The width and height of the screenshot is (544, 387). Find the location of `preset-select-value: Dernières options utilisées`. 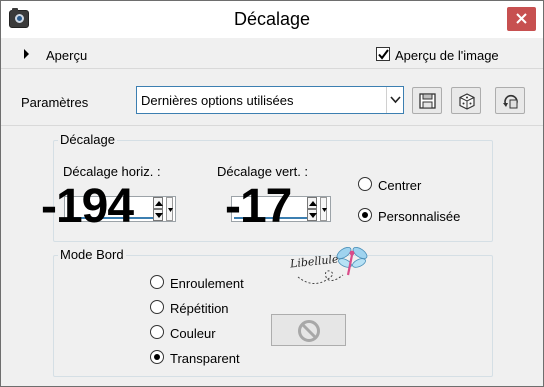

preset-select-value: Dernières options utilisées is located at coordinates (217, 100).